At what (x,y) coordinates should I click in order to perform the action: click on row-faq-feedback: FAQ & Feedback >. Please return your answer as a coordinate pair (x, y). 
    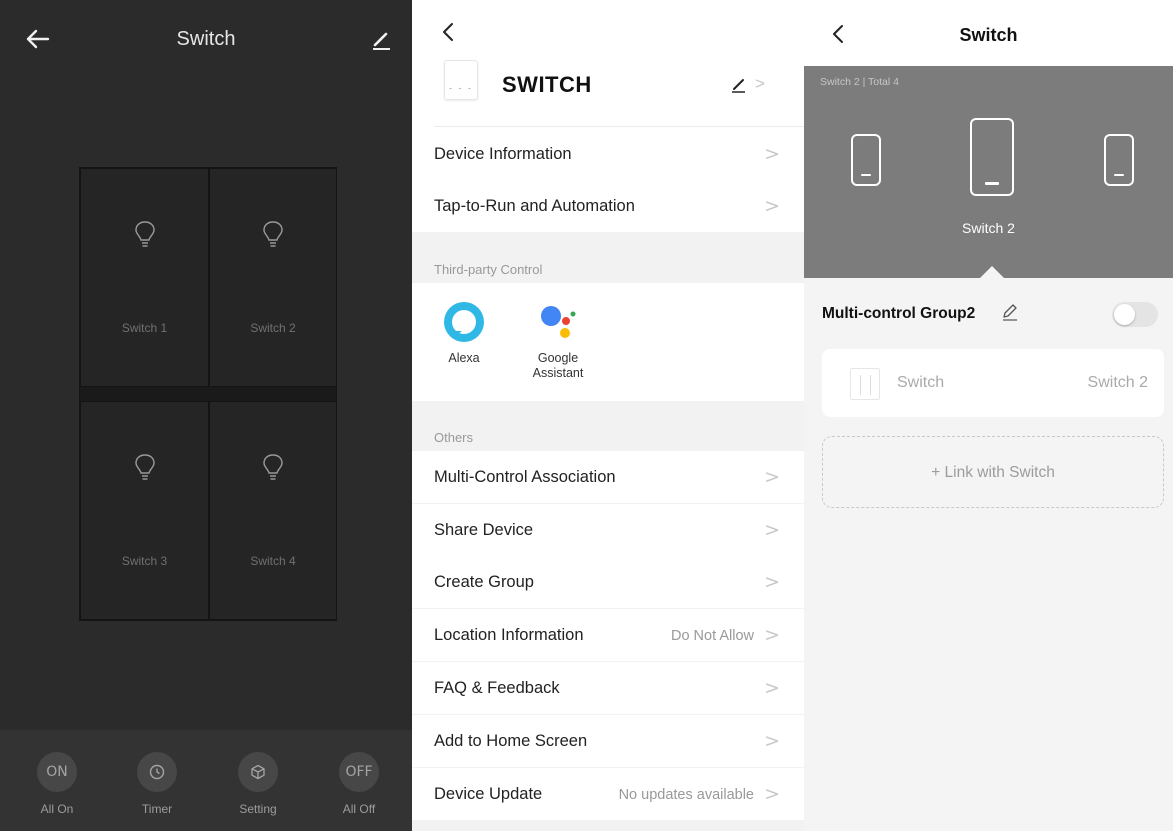
    Looking at the image, I should click on (608, 688).